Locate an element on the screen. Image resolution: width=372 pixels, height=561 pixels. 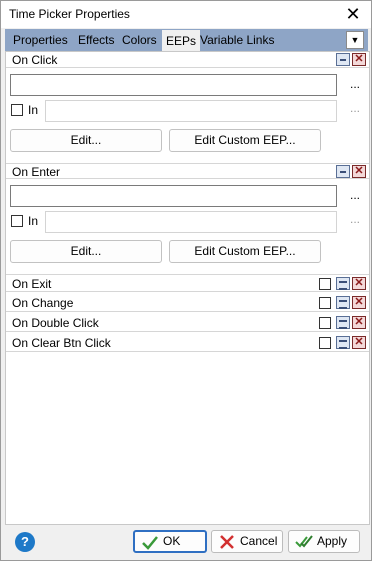
on-change-checkbox is located at coordinates (325, 303).